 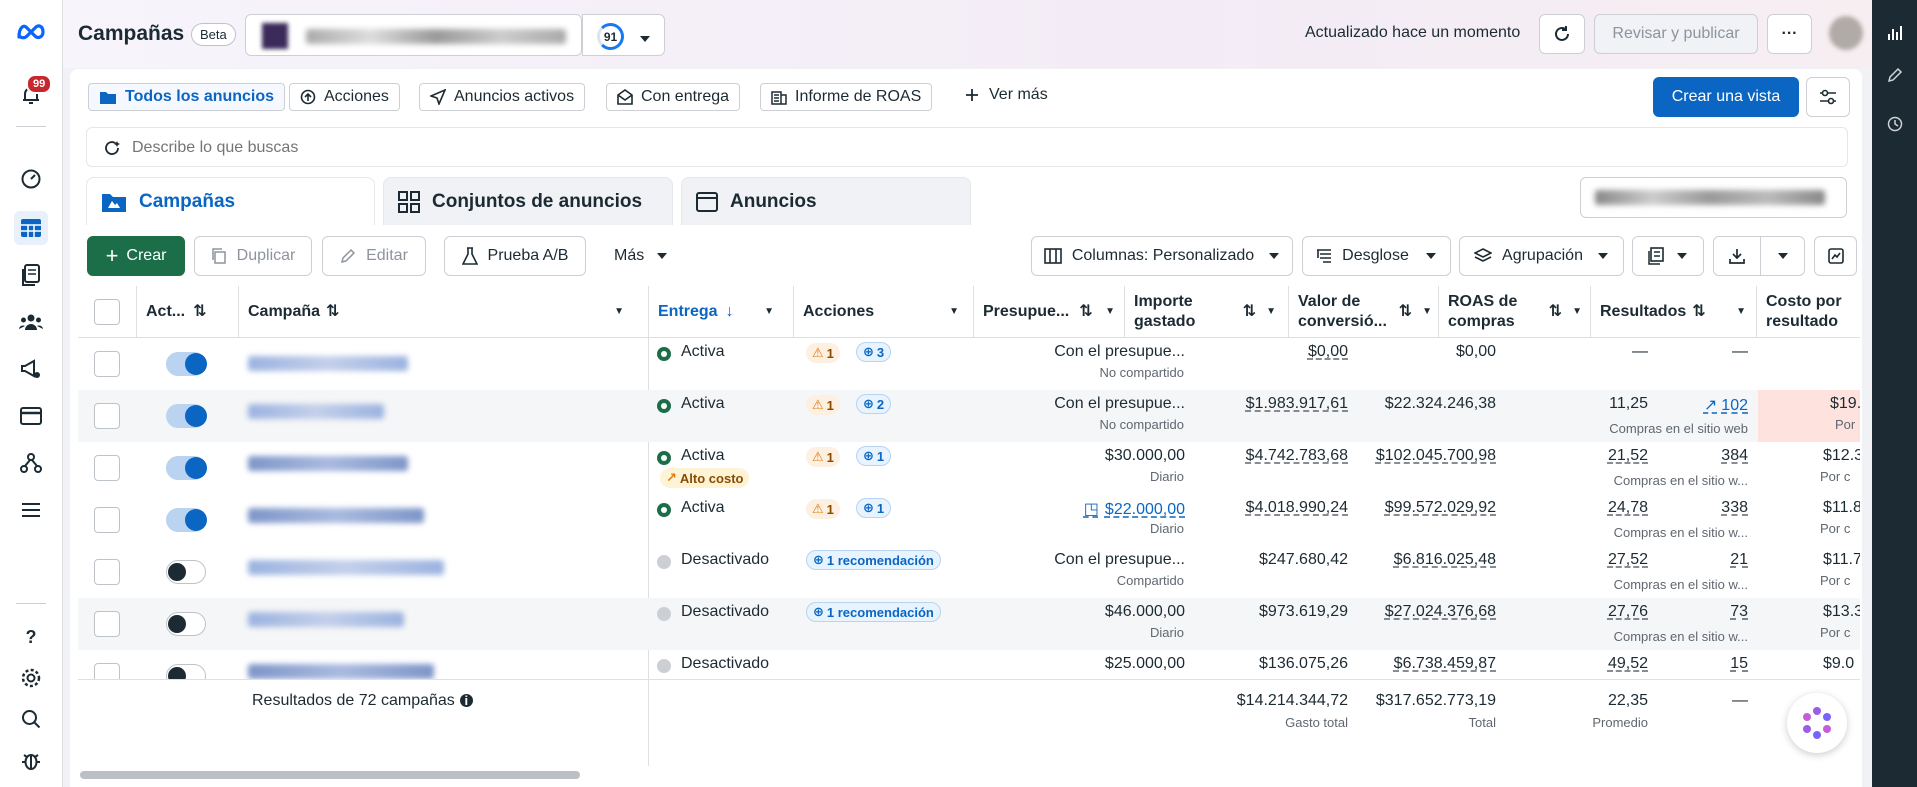 What do you see at coordinates (664, 562) in the screenshot?
I see `status-dot` at bounding box center [664, 562].